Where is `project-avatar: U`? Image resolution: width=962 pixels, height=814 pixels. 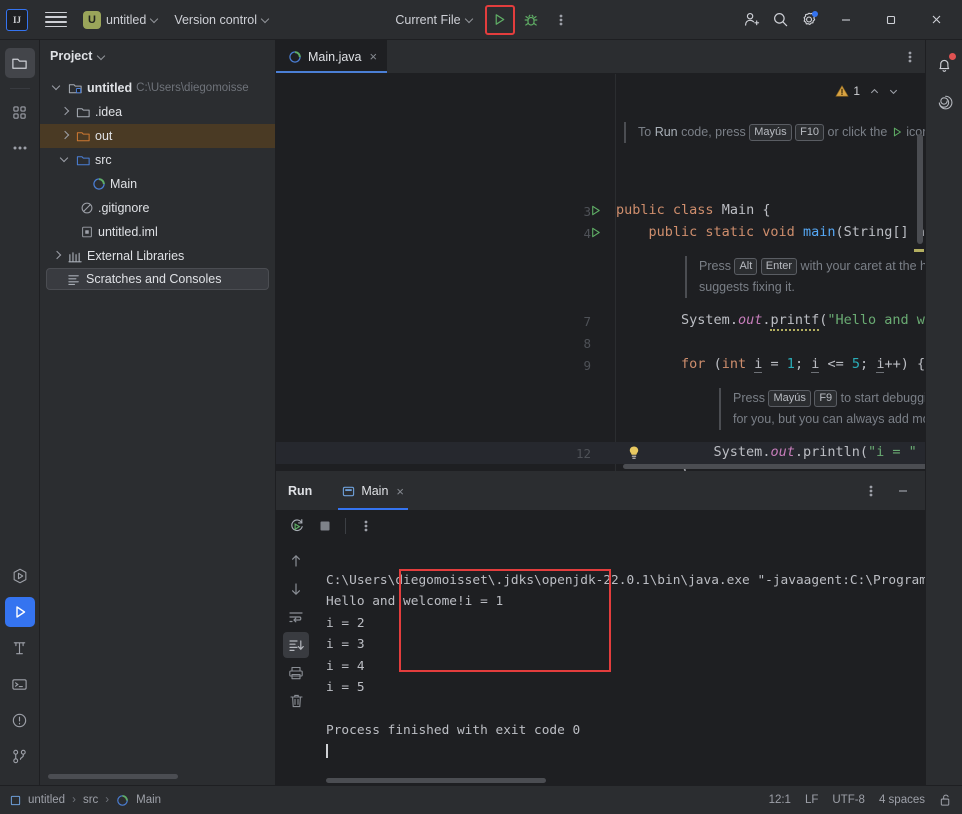 project-avatar: U is located at coordinates (92, 19).